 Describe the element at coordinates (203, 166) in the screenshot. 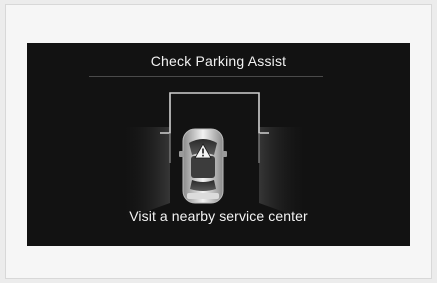

I see `car-top-view-icon` at that location.